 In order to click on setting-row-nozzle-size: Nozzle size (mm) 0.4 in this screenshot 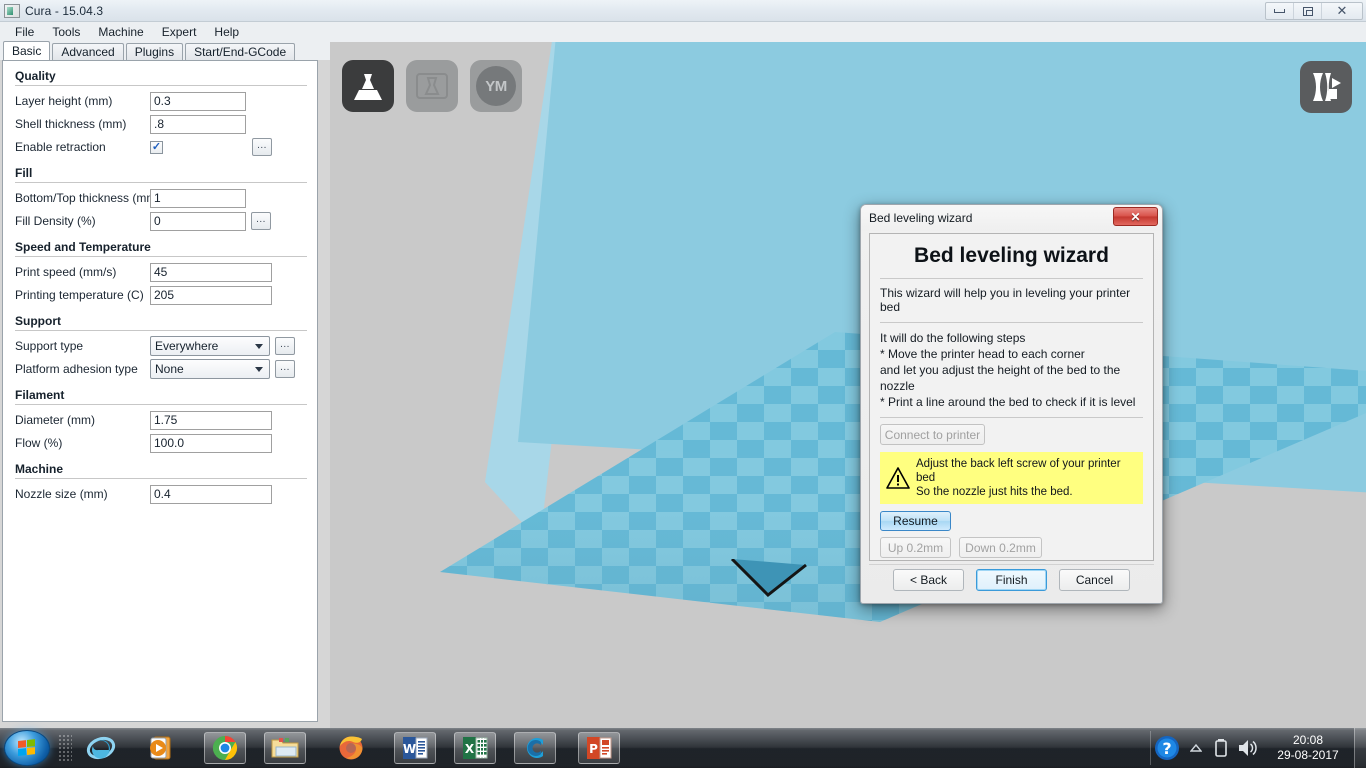, I will do `click(166, 494)`.